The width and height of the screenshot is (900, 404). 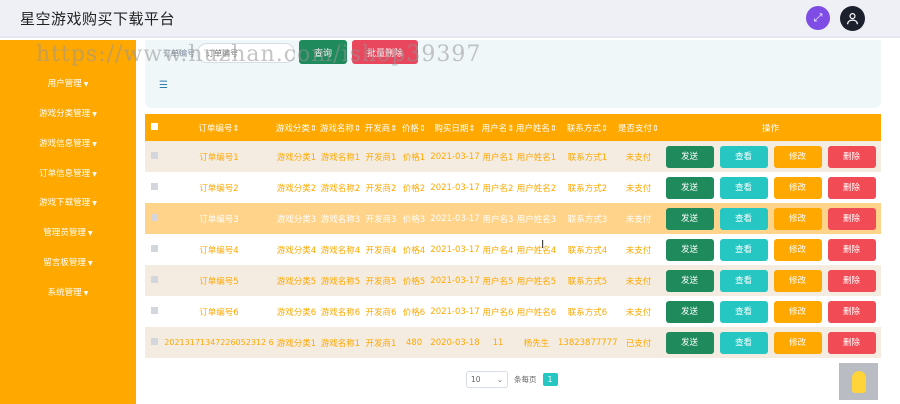 I want to click on user-avatar-icon, so click(x=852, y=18).